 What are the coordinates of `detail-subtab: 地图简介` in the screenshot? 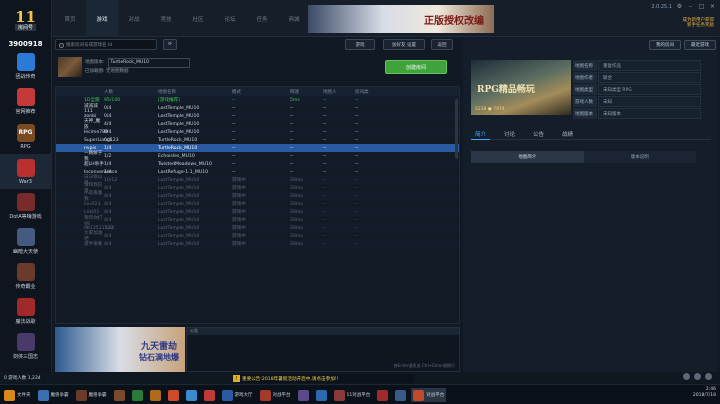 It's located at (527, 157).